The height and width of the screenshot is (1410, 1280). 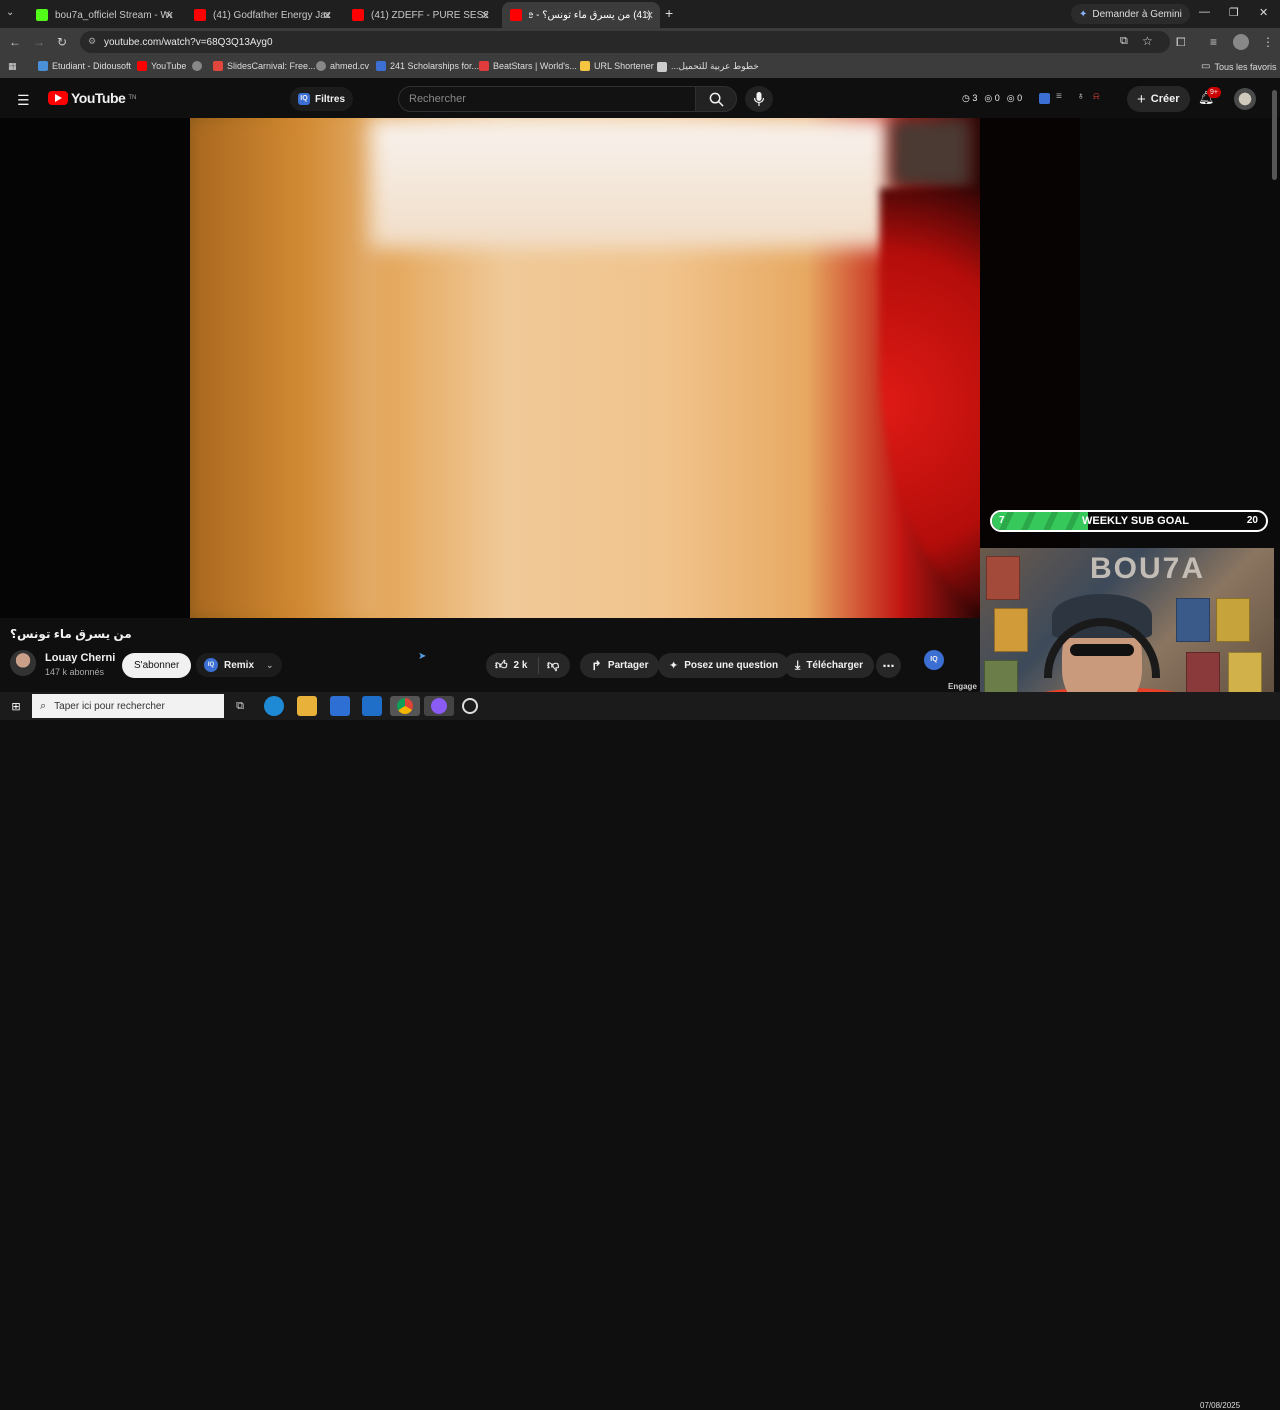 I want to click on webcam-wall-sign: BOU7A, so click(x=1148, y=568).